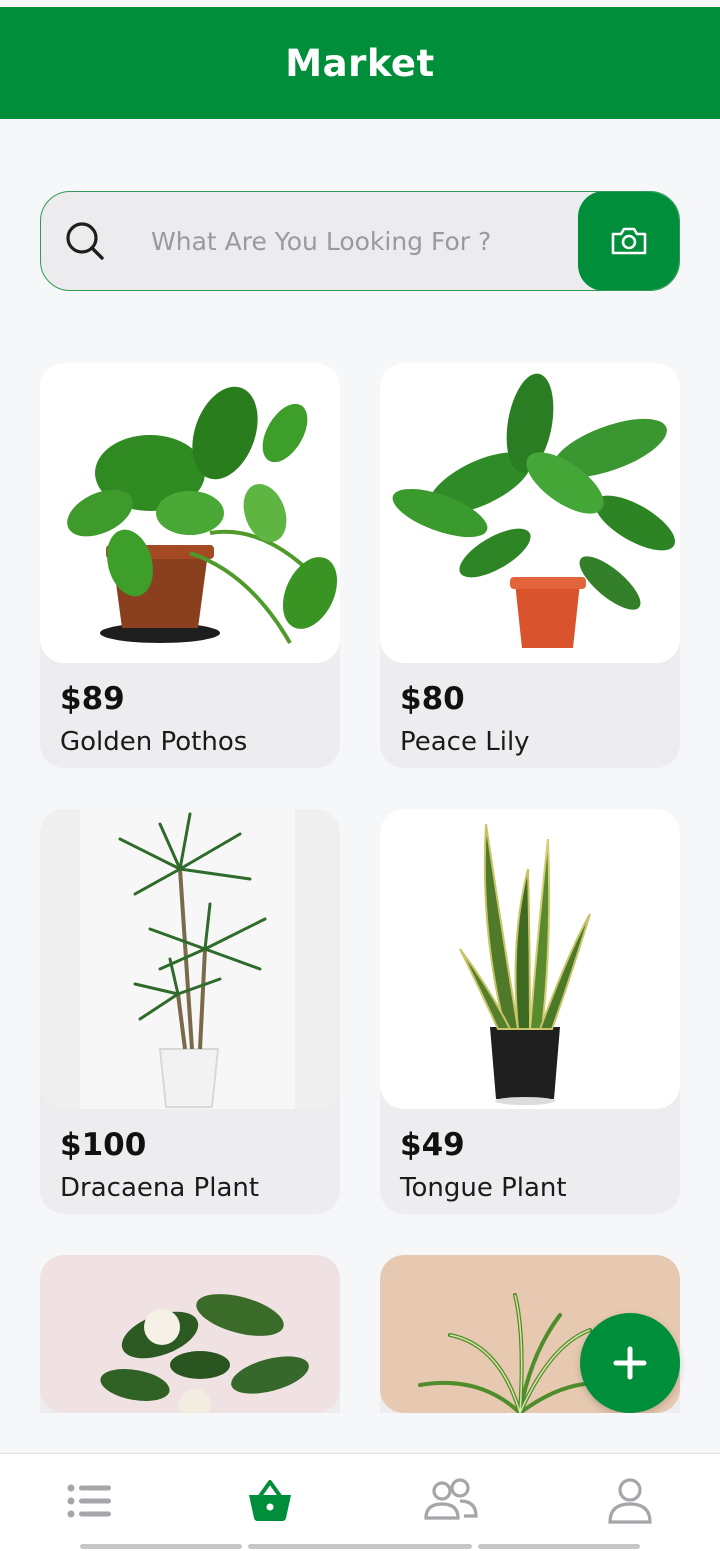 Image resolution: width=720 pixels, height=1551 pixels. I want to click on product-price: $100, so click(103, 1145).